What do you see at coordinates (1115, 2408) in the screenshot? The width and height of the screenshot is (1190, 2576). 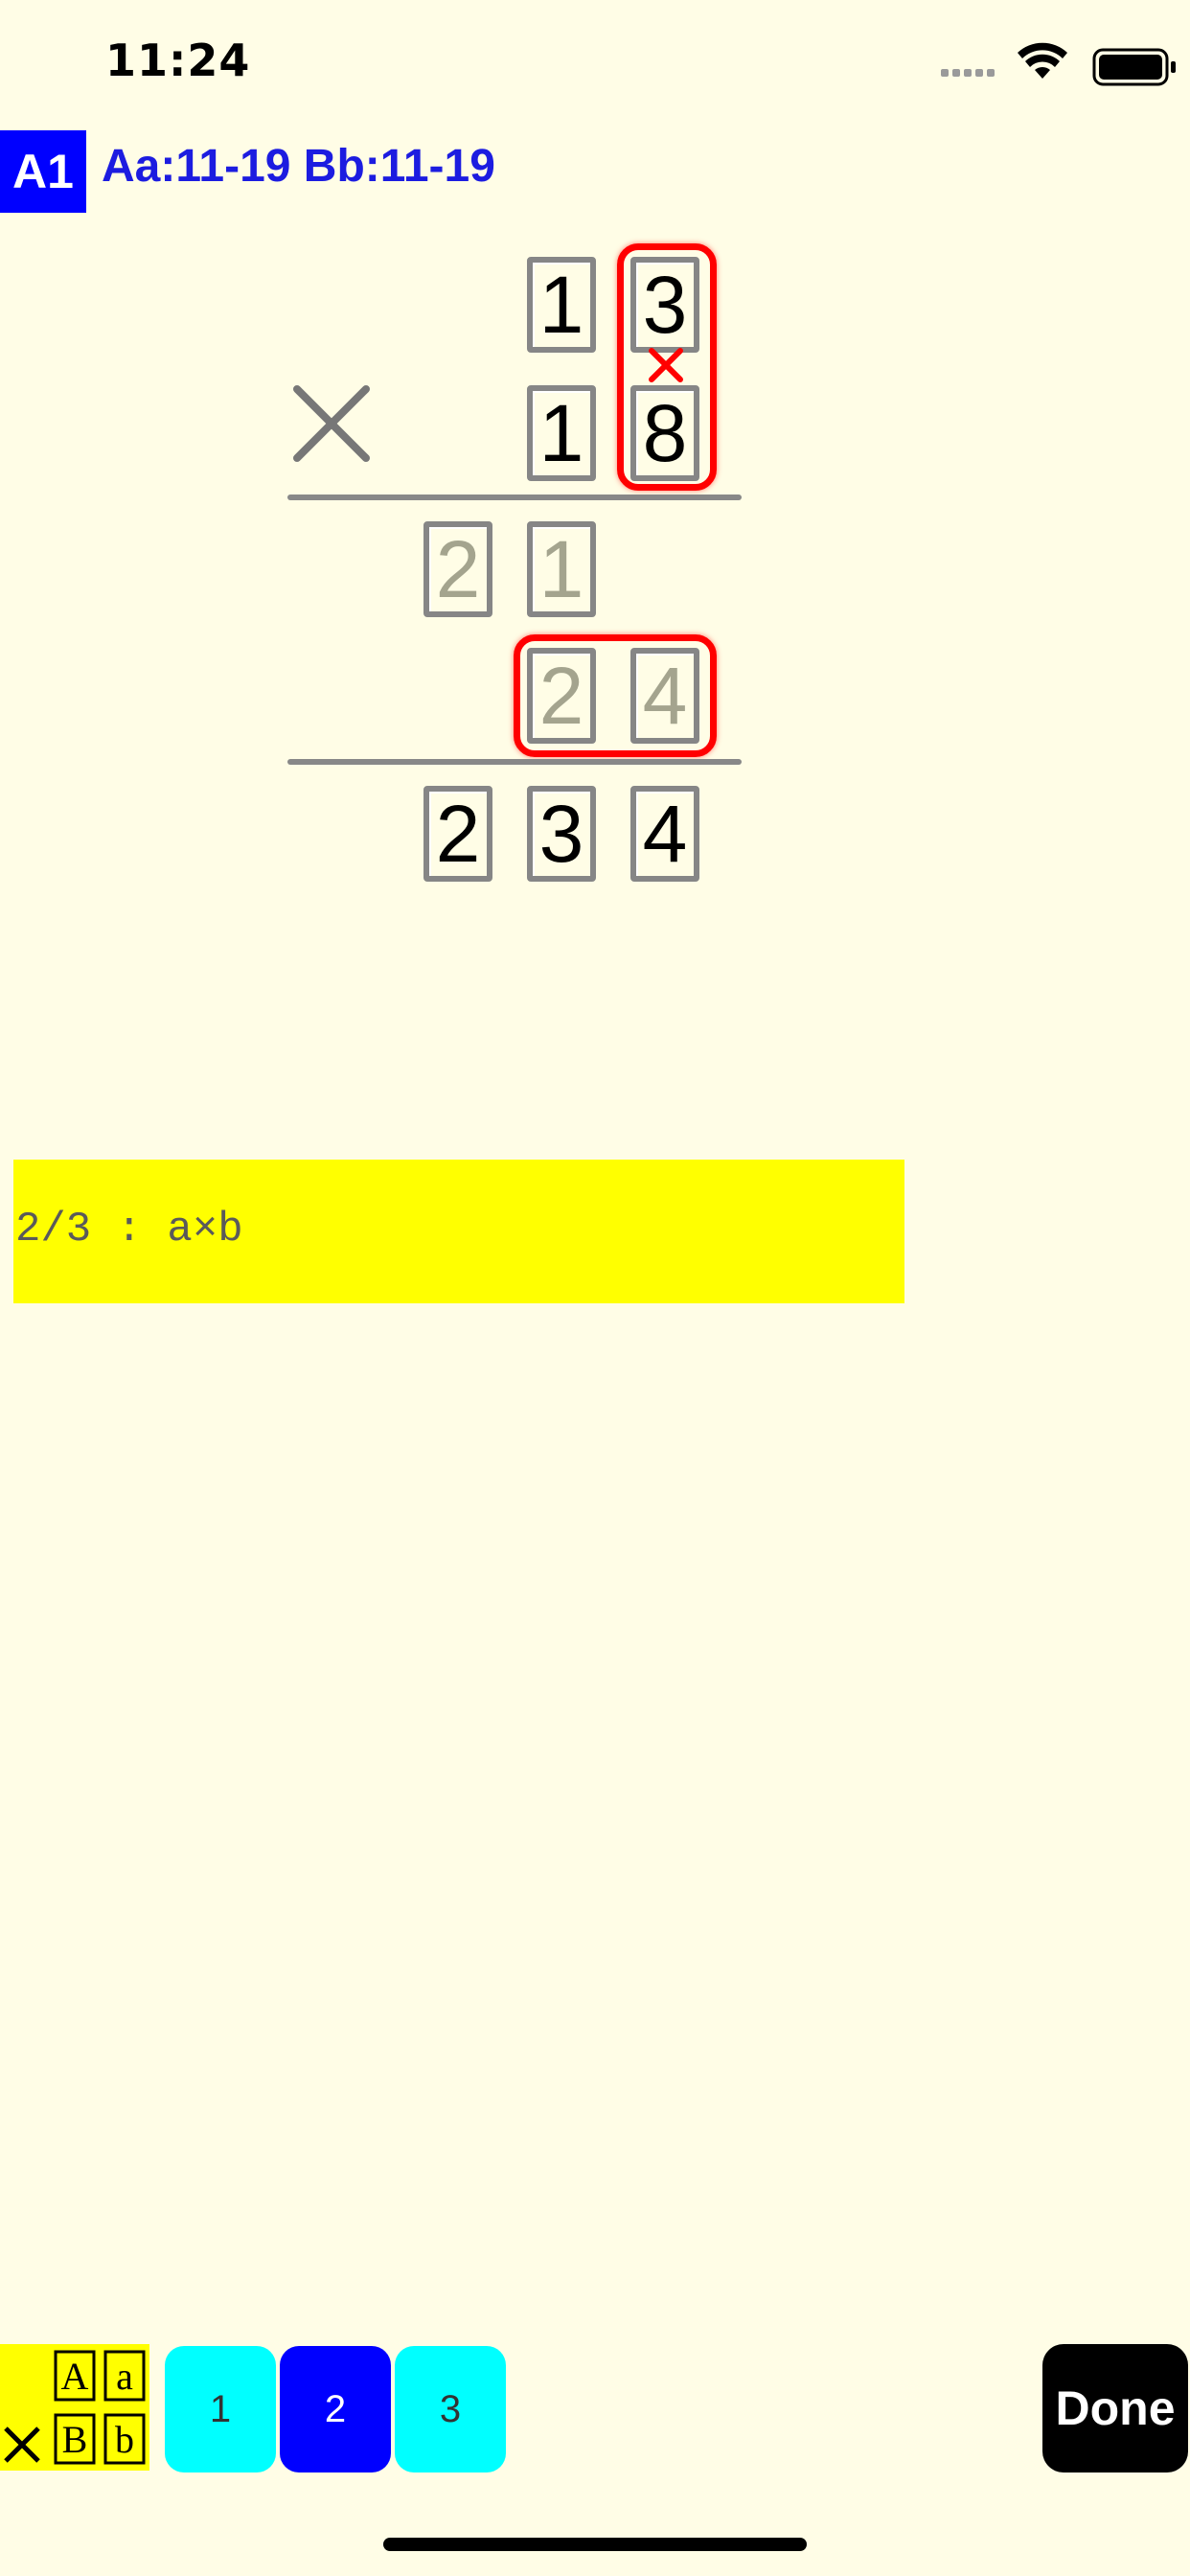 I see `done-button: Done` at bounding box center [1115, 2408].